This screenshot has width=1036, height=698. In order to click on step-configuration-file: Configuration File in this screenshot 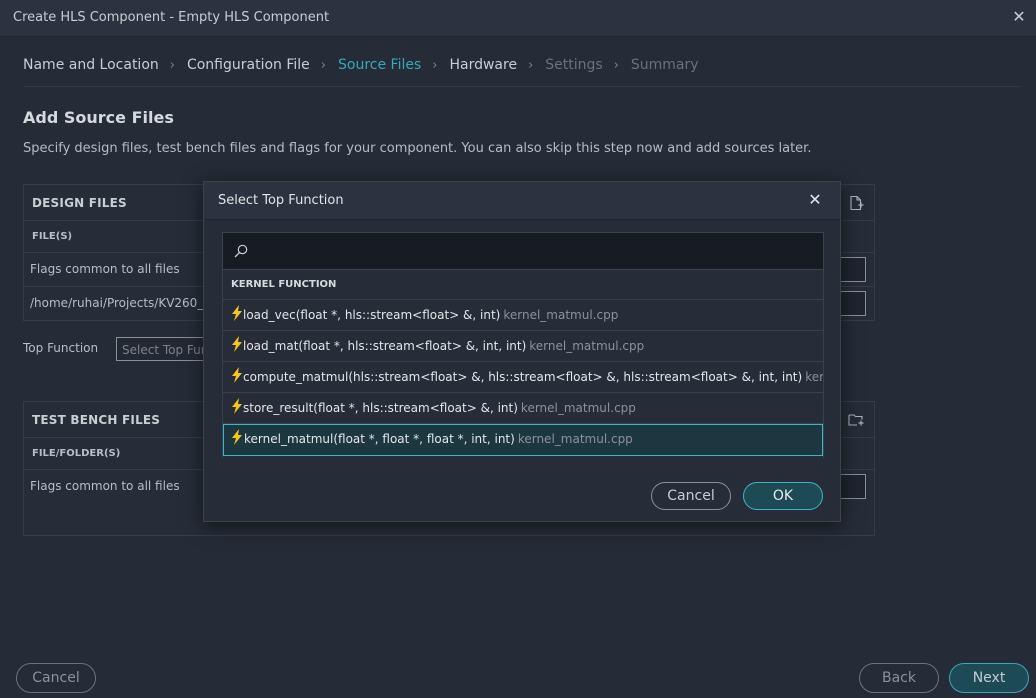, I will do `click(248, 65)`.